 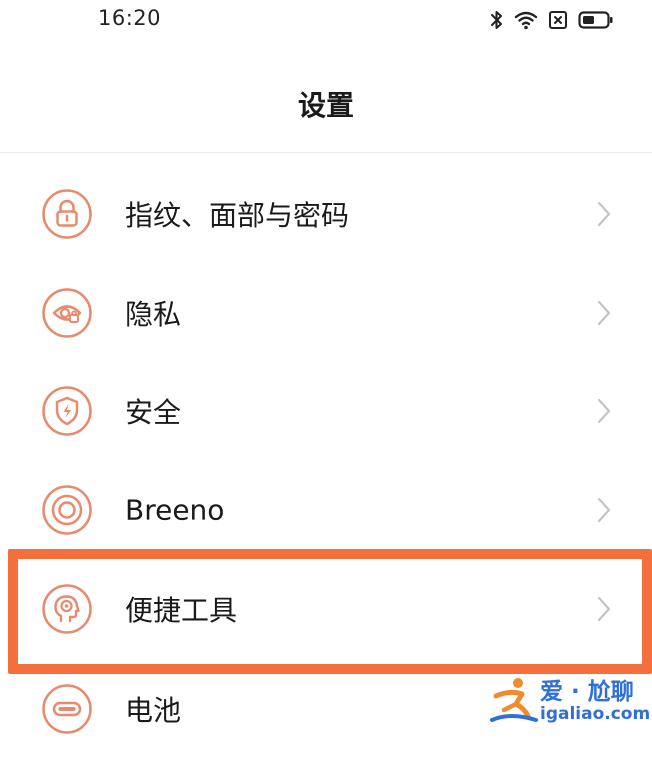 I want to click on watermark-url: igaliao.com, so click(x=595, y=714).